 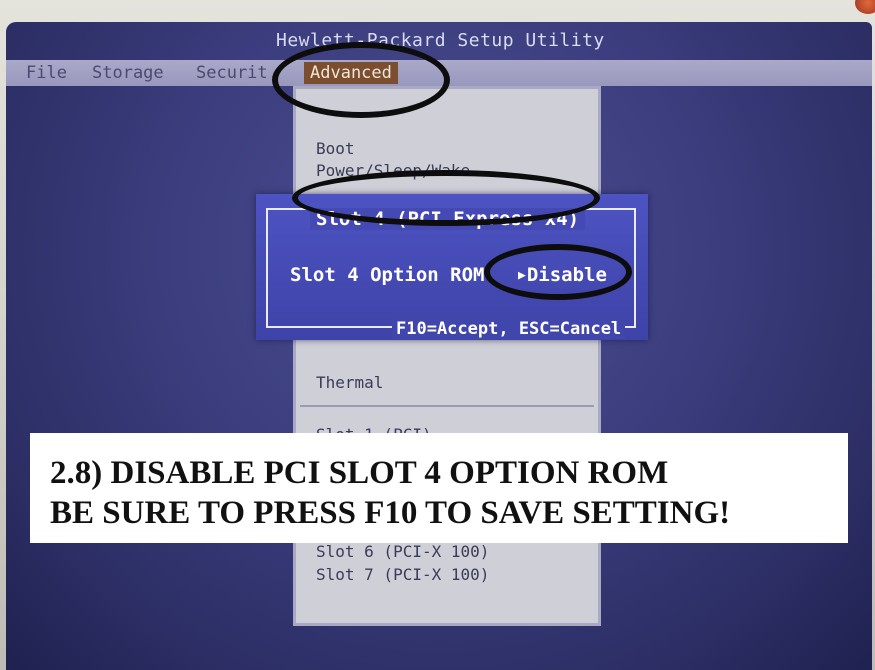 I want to click on menu-item-thermal: Thermal, so click(x=349, y=382).